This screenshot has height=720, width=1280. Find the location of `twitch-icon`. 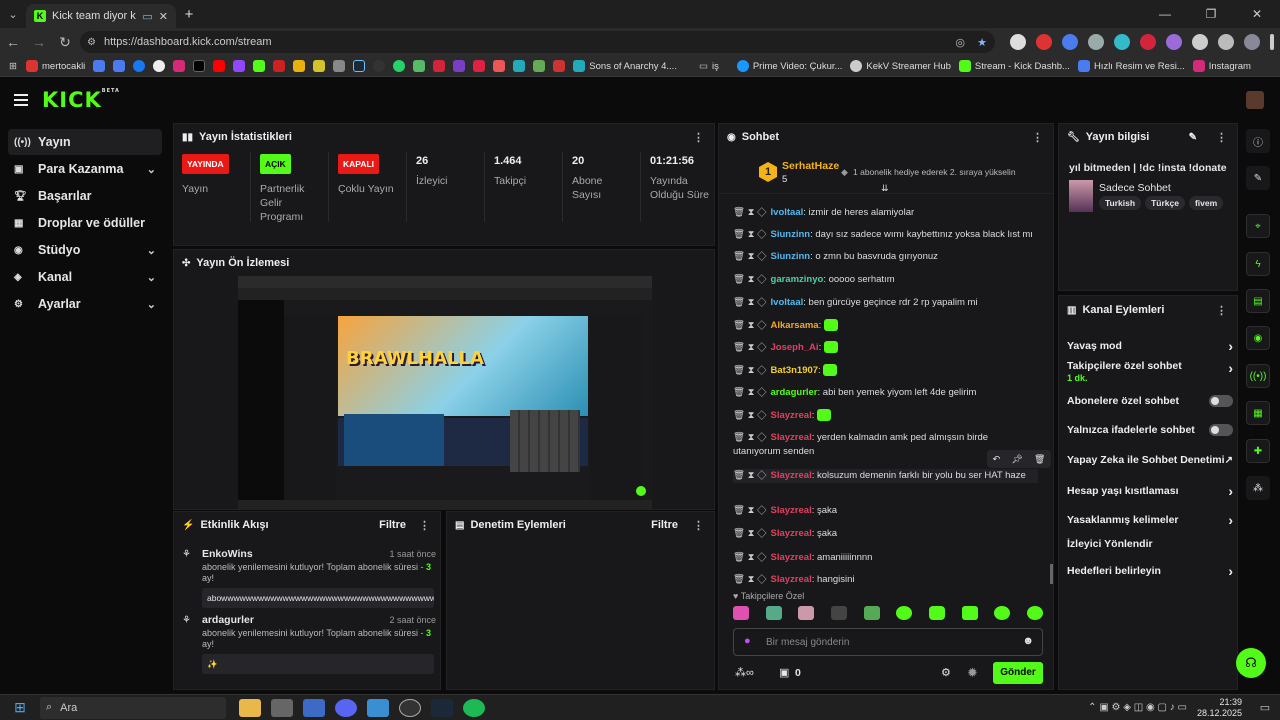

twitch-icon is located at coordinates (239, 66).